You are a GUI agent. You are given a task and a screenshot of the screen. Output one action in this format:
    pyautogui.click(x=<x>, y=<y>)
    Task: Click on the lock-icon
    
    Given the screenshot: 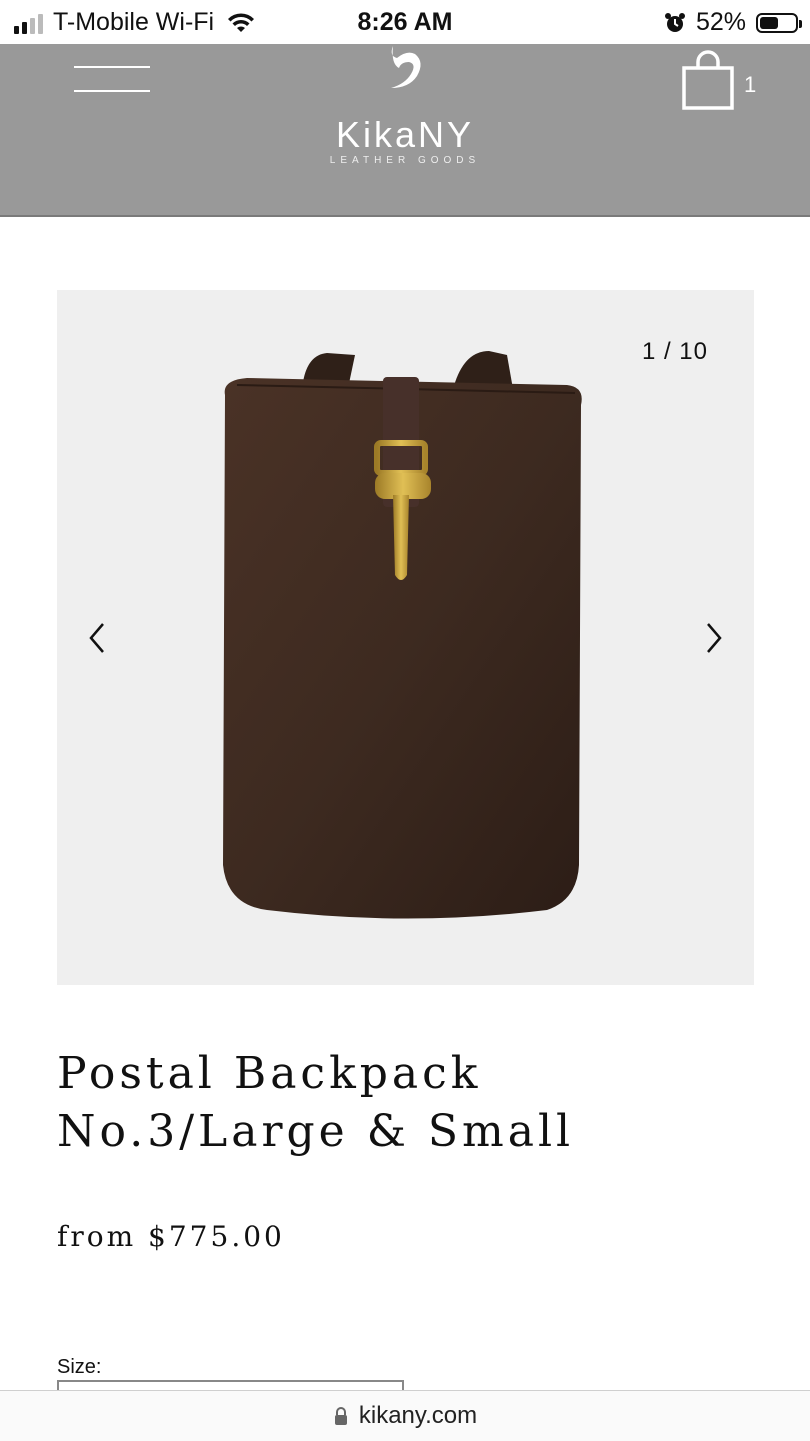 What is the action you would take?
    pyautogui.click(x=340, y=1416)
    